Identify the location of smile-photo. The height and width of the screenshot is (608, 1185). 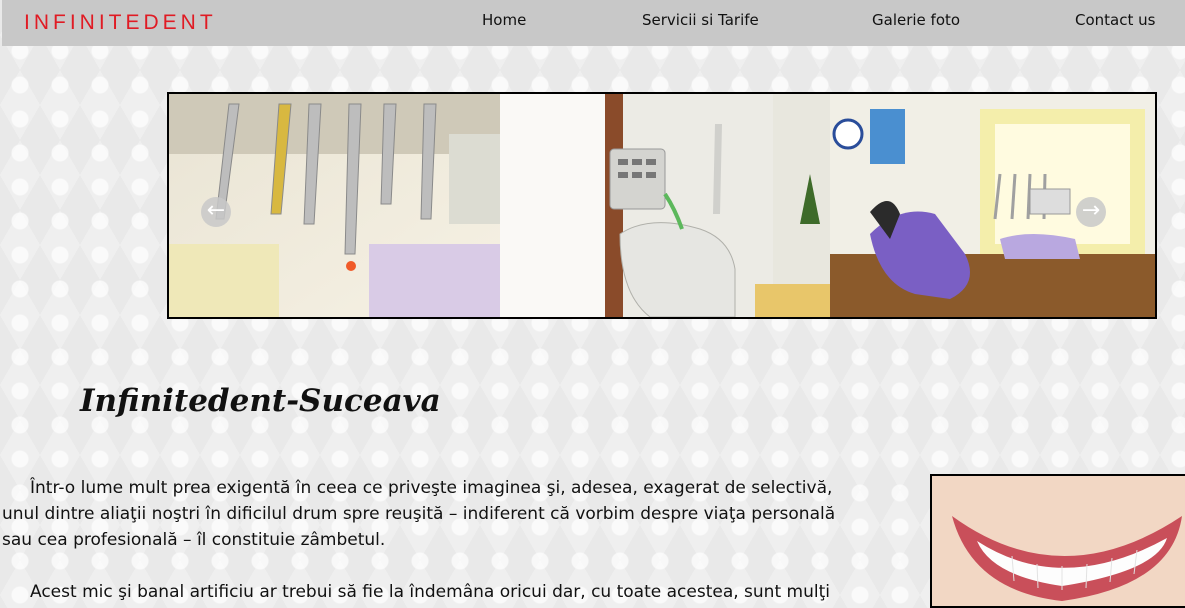
(1058, 541).